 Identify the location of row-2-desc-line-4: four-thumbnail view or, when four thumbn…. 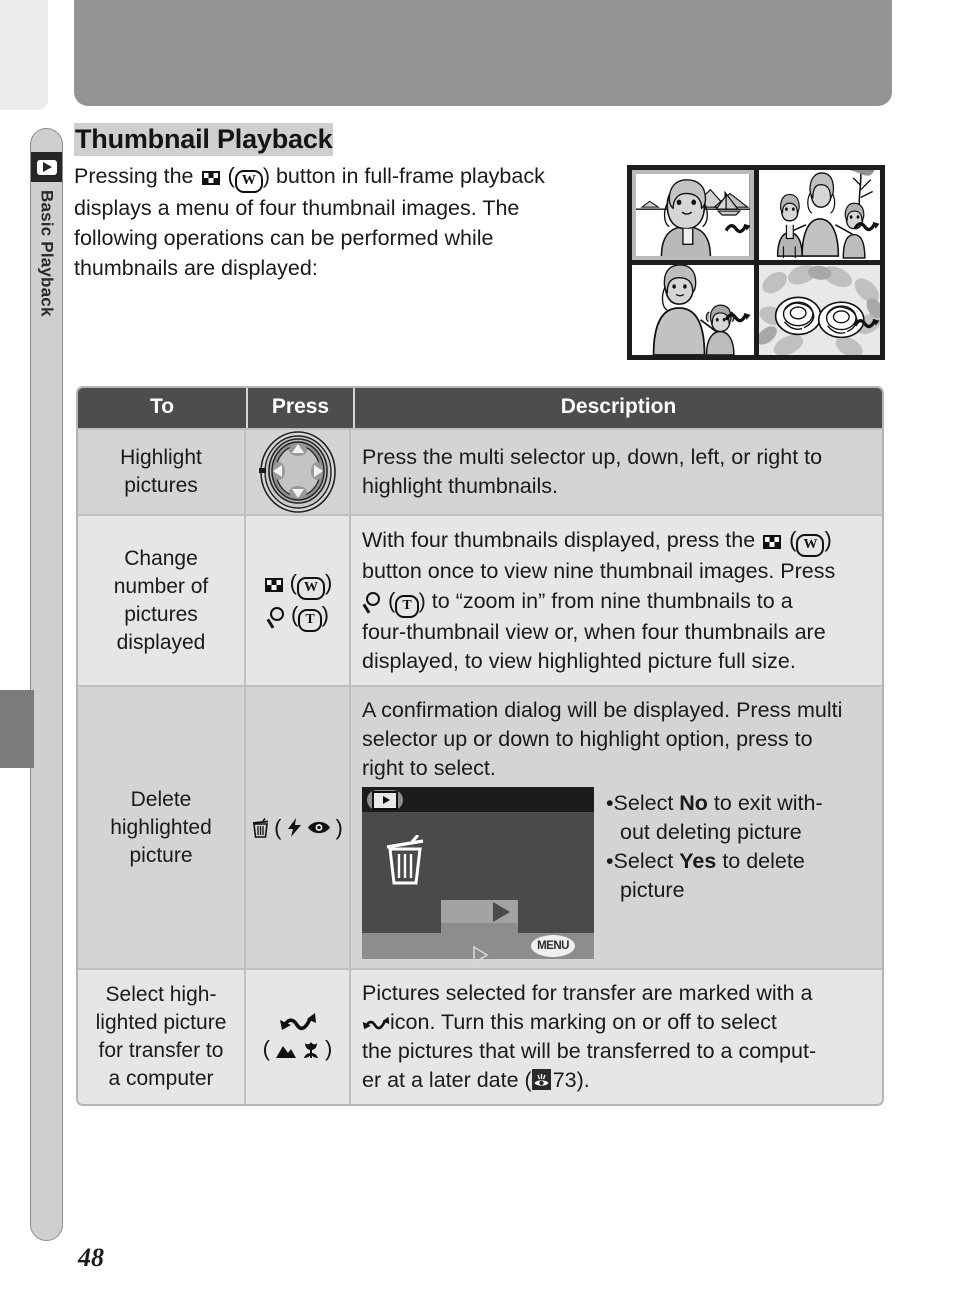
(594, 632).